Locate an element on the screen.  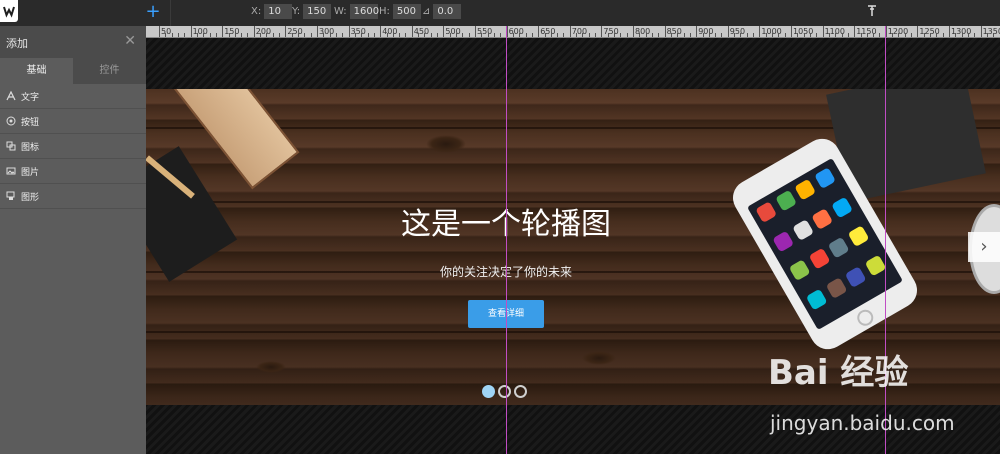
h-input: 500 is located at coordinates (406, 11).